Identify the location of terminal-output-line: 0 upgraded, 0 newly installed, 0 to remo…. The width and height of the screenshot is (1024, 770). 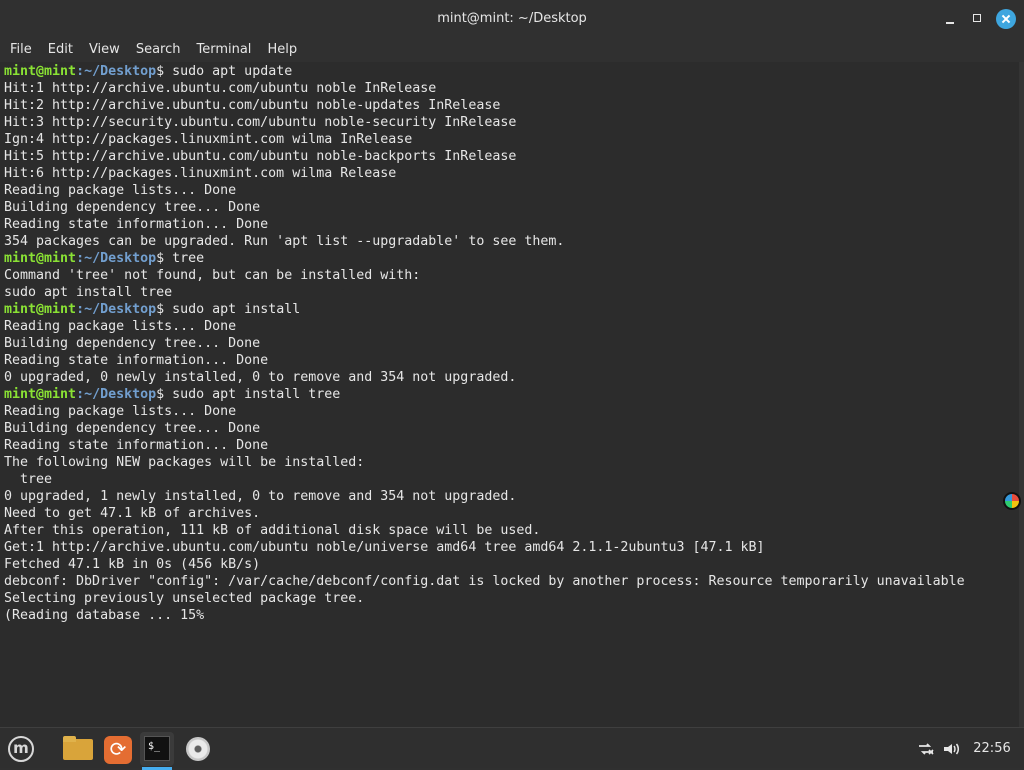
(260, 377).